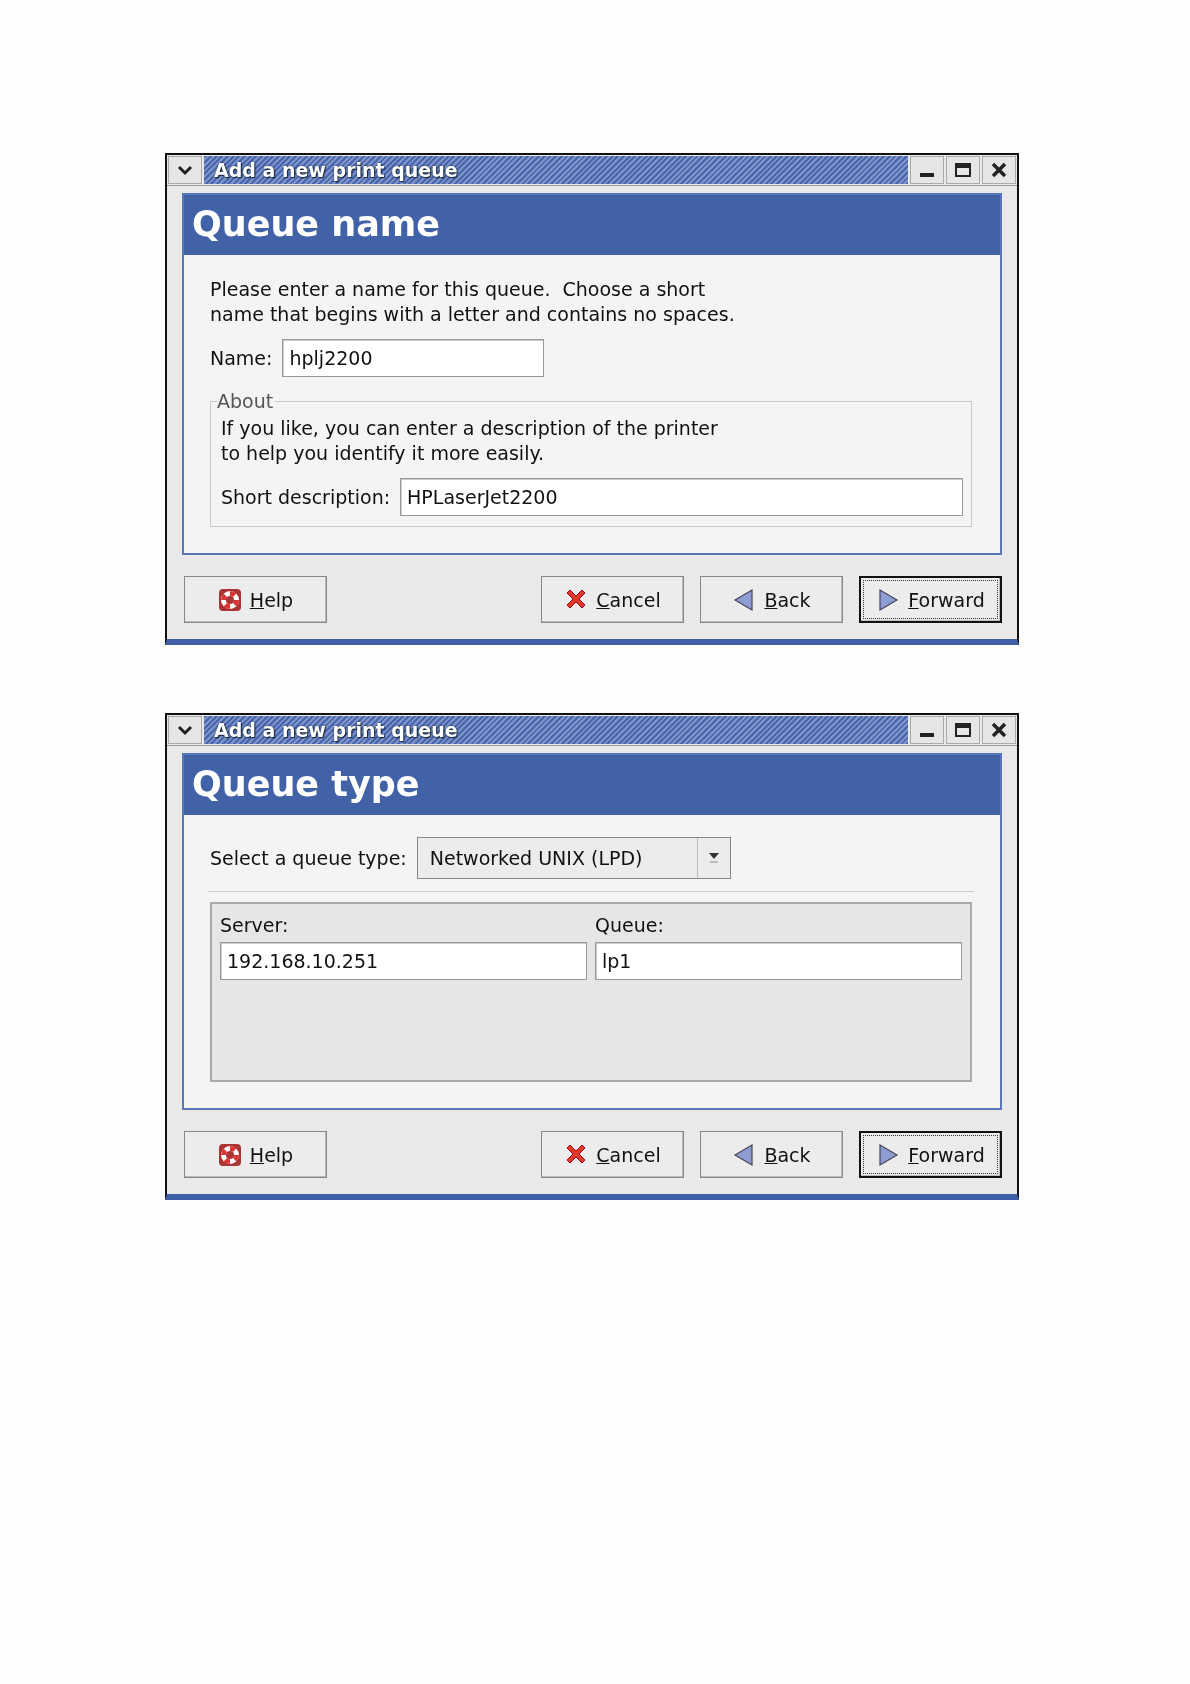 The width and height of the screenshot is (1190, 1684). I want to click on field-label: Queue:, so click(630, 925).